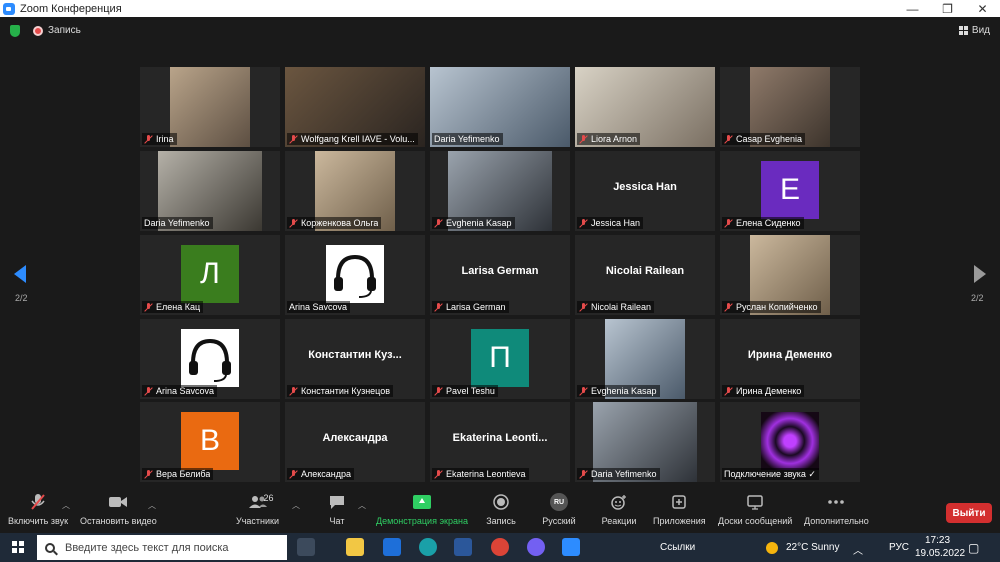  What do you see at coordinates (257, 511) in the screenshot?
I see `participants-button: 26 Участники` at bounding box center [257, 511].